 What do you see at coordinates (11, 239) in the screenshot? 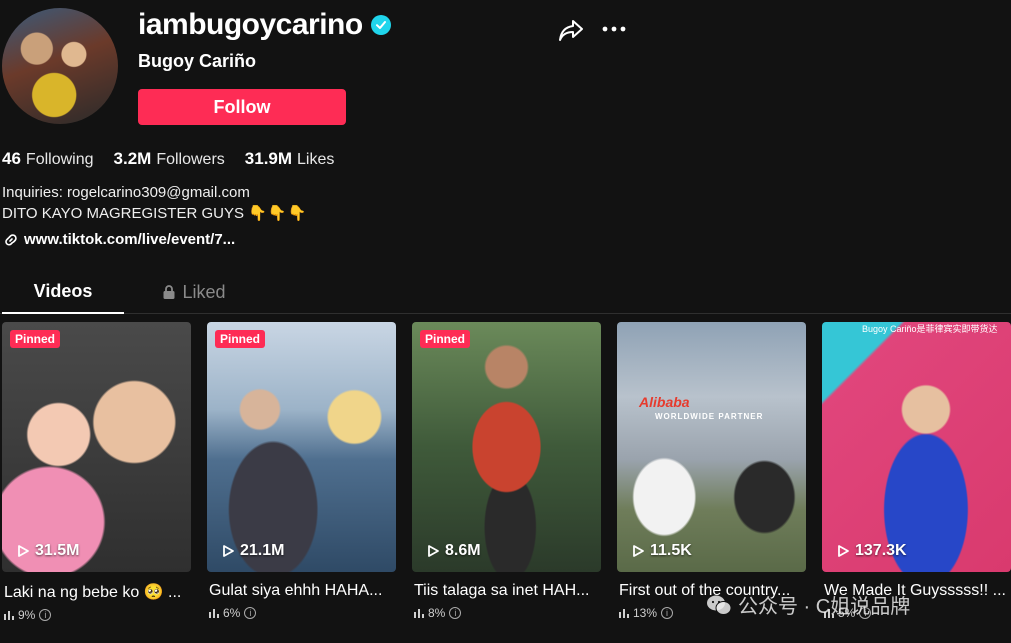
I see `link-icon` at bounding box center [11, 239].